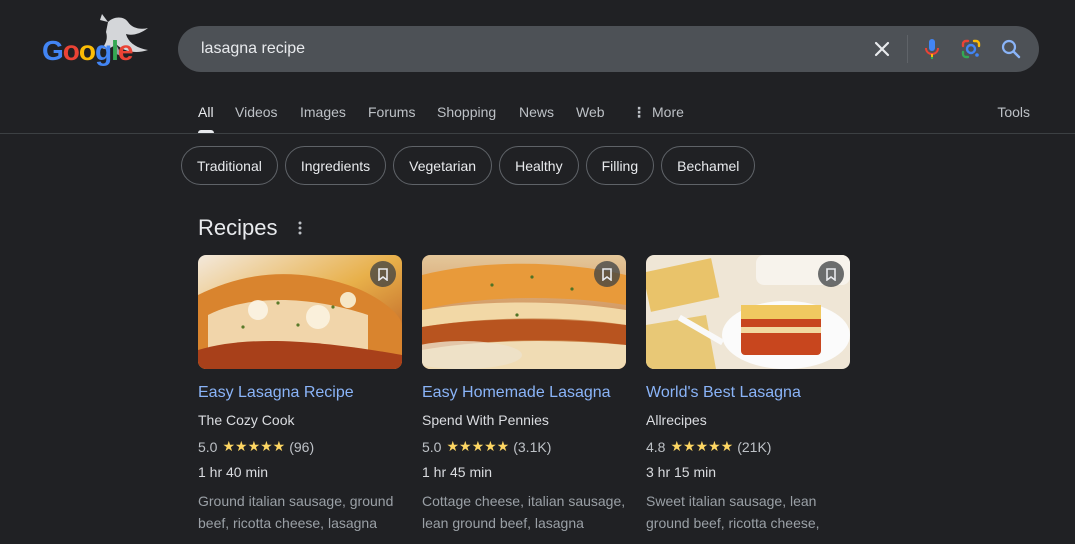 The width and height of the screenshot is (1075, 544). Describe the element at coordinates (681, 472) in the screenshot. I see `recipe-time: 3 hr 15 min` at that location.